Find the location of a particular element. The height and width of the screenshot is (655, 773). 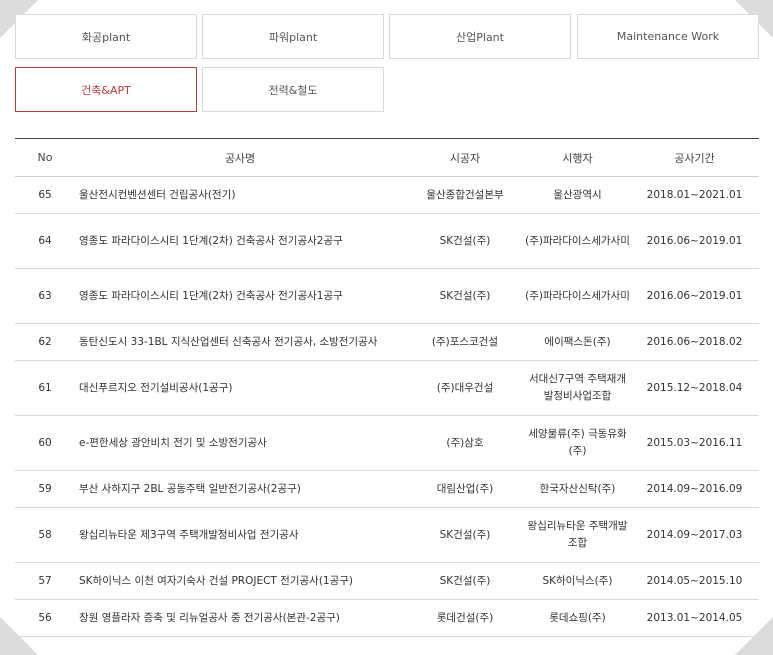

header-contractor: 시공자 is located at coordinates (465, 157).